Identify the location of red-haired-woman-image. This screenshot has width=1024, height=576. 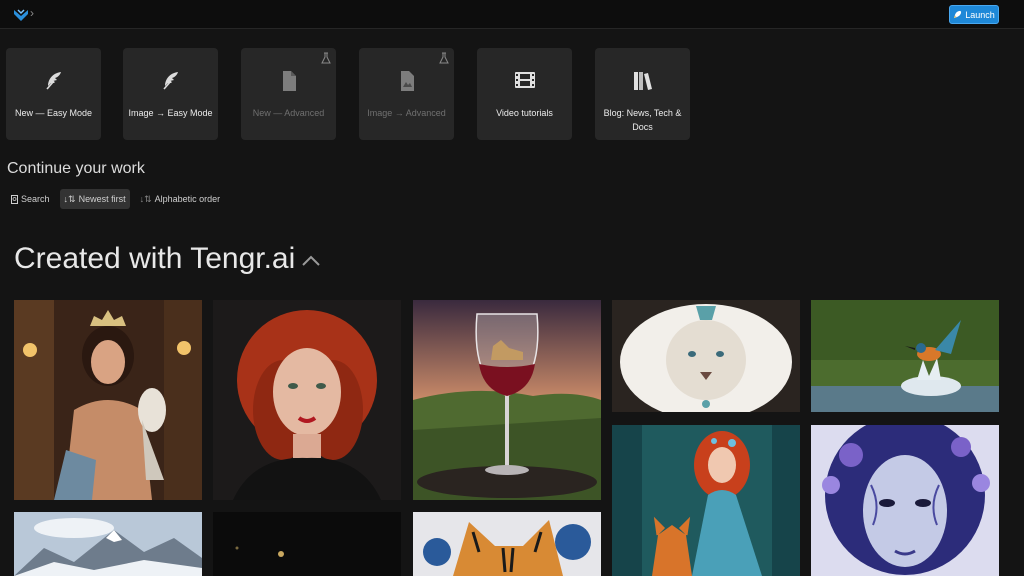
(307, 400).